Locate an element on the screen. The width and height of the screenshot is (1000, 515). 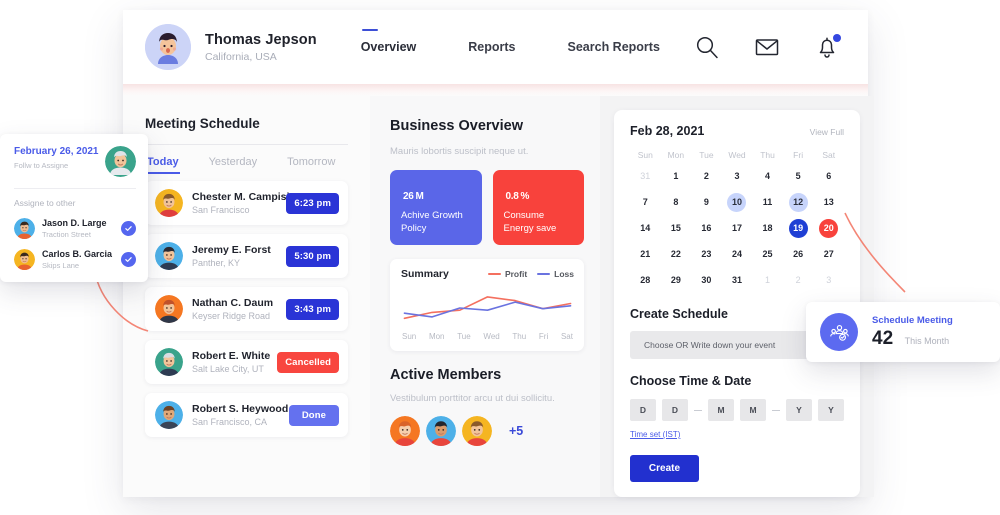
assign-card-avatar is located at coordinates (120, 161).